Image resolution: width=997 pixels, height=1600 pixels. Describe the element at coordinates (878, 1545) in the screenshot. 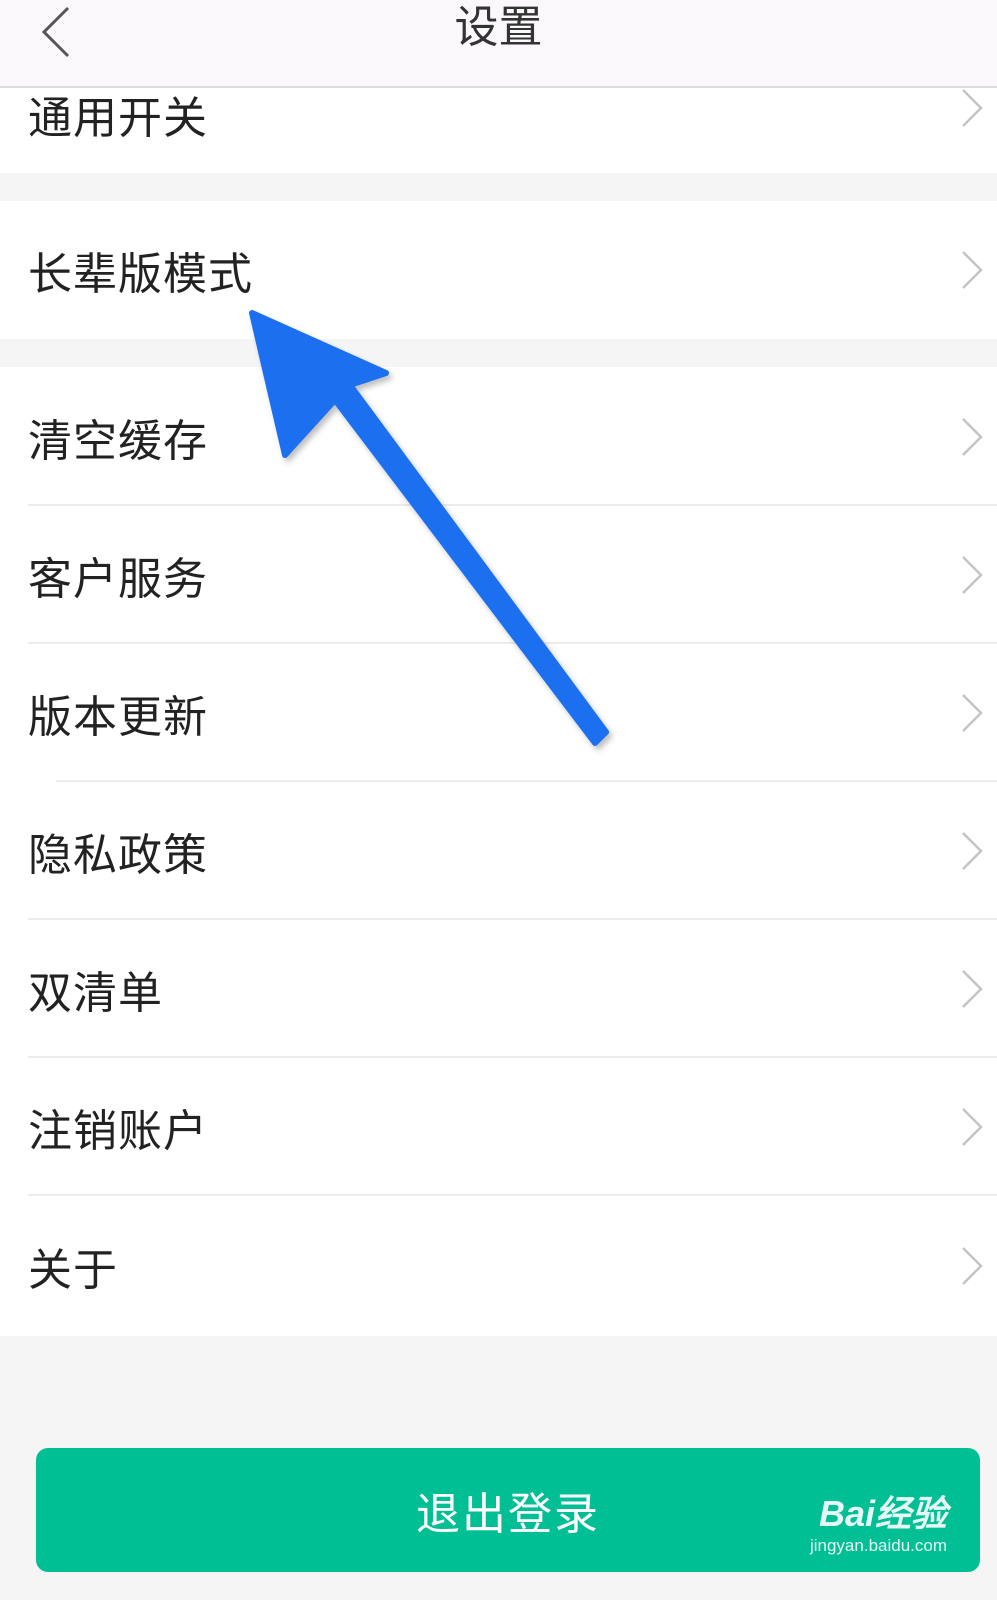

I see `watermark-url: jingyan.baidu.com` at that location.